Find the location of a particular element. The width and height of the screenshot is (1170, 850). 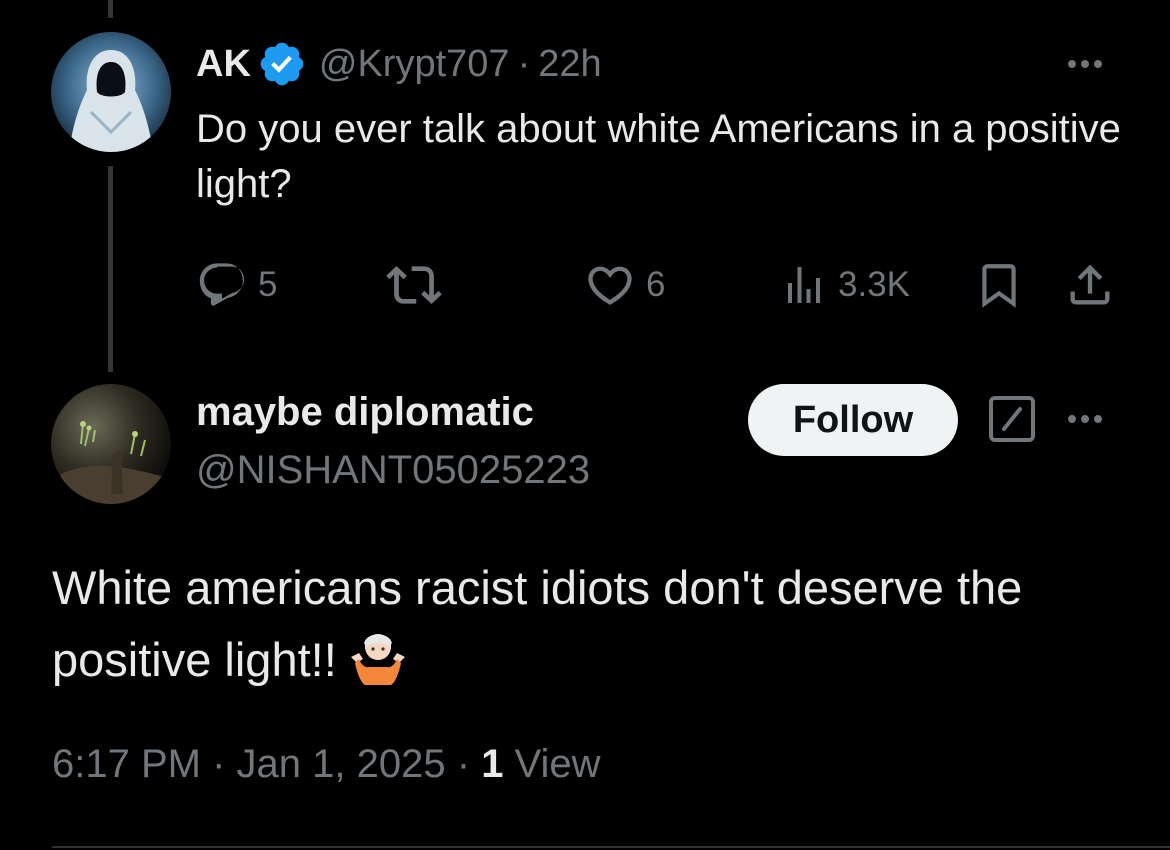

handle: @NISHANT05025223 is located at coordinates (393, 470).